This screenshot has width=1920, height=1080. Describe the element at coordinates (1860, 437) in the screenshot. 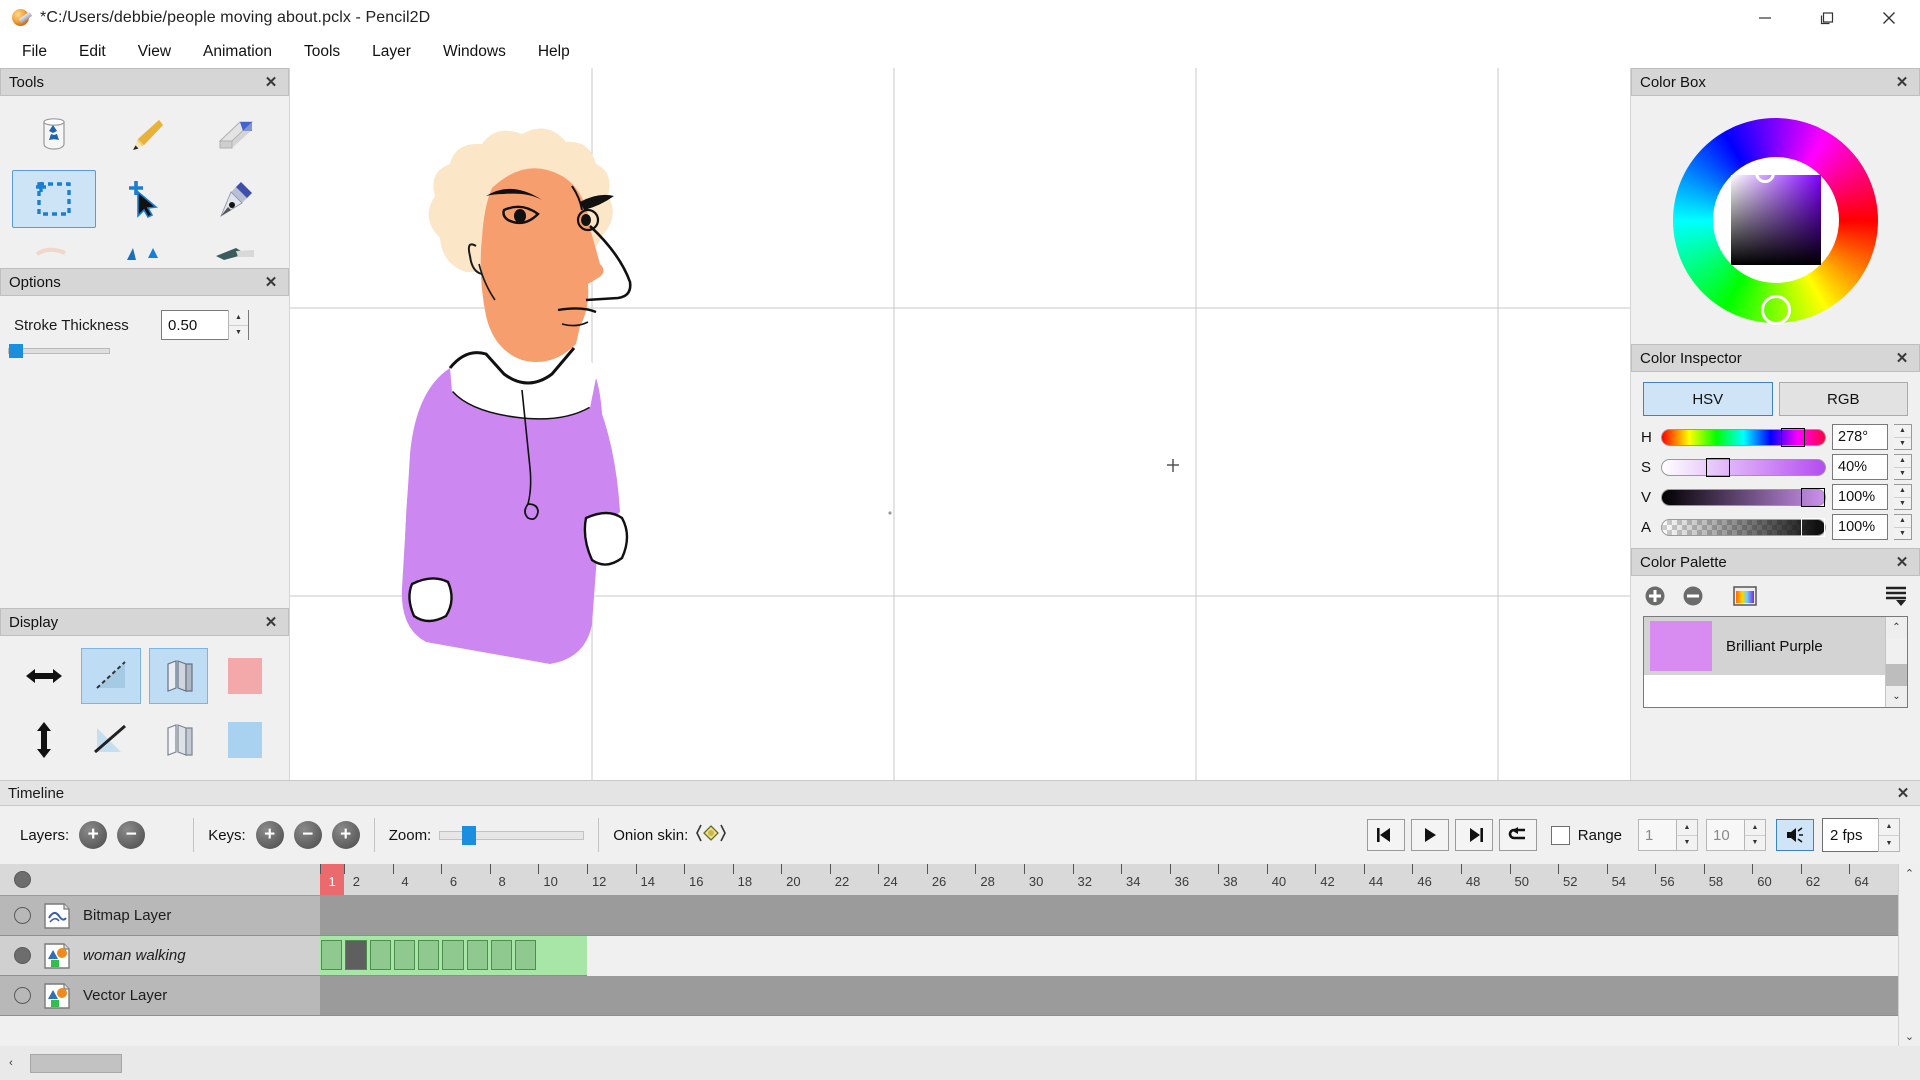

I see `hue-value: 278°` at that location.